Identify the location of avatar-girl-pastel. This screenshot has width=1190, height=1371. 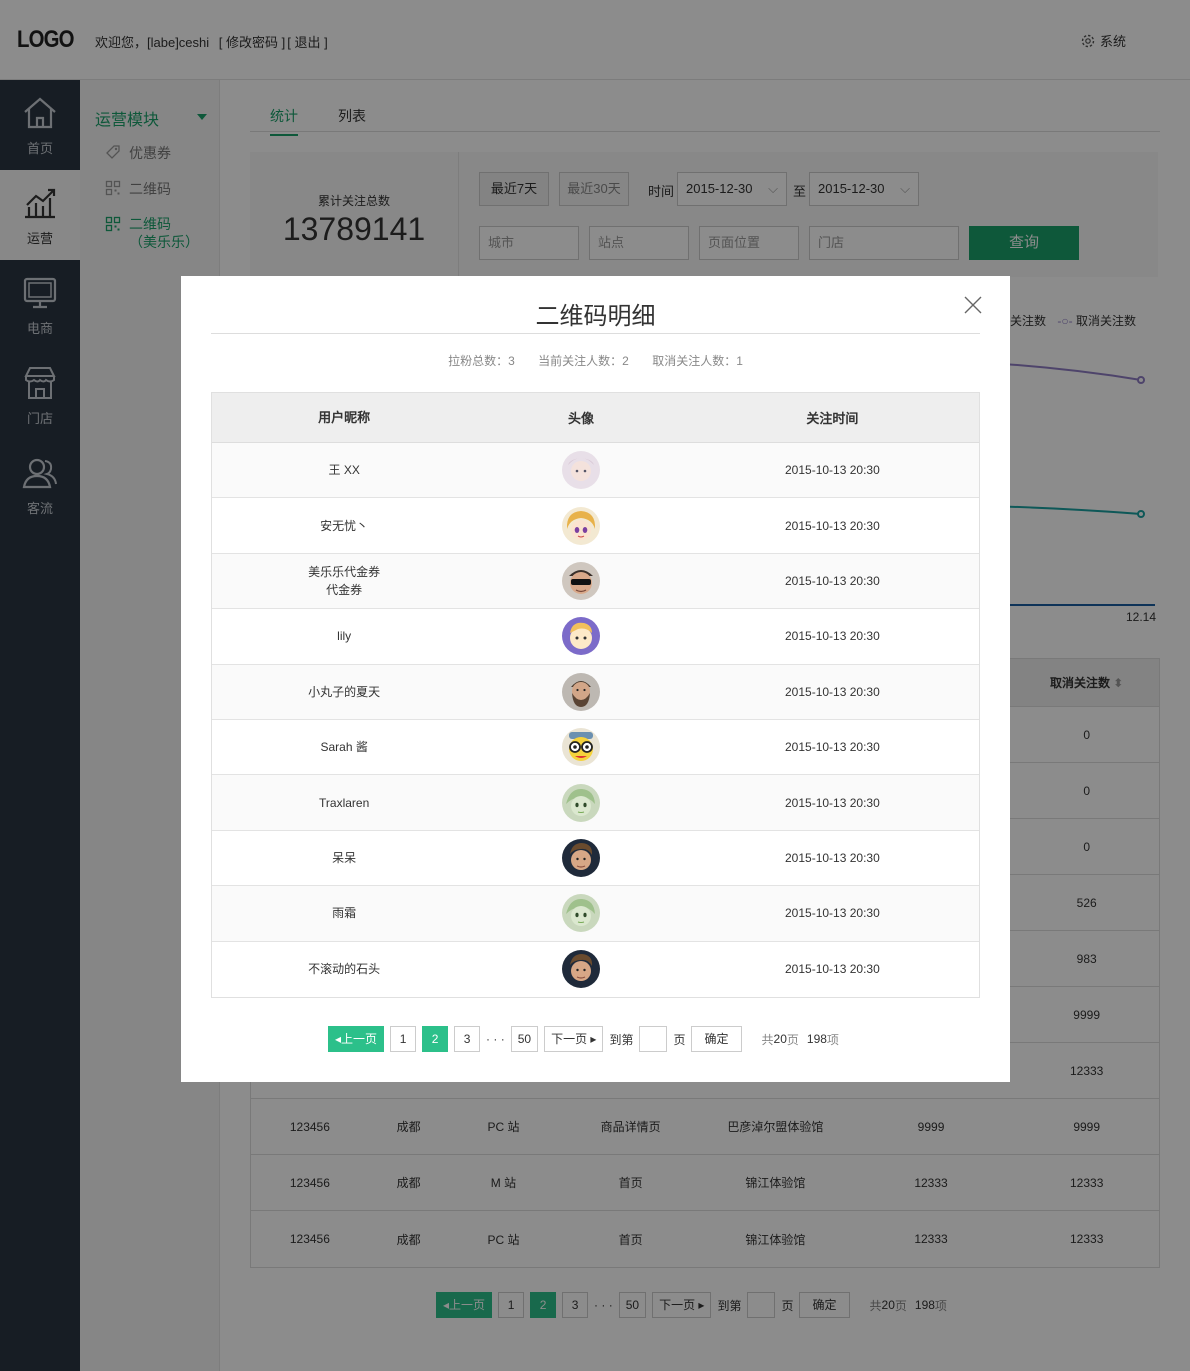
(581, 470).